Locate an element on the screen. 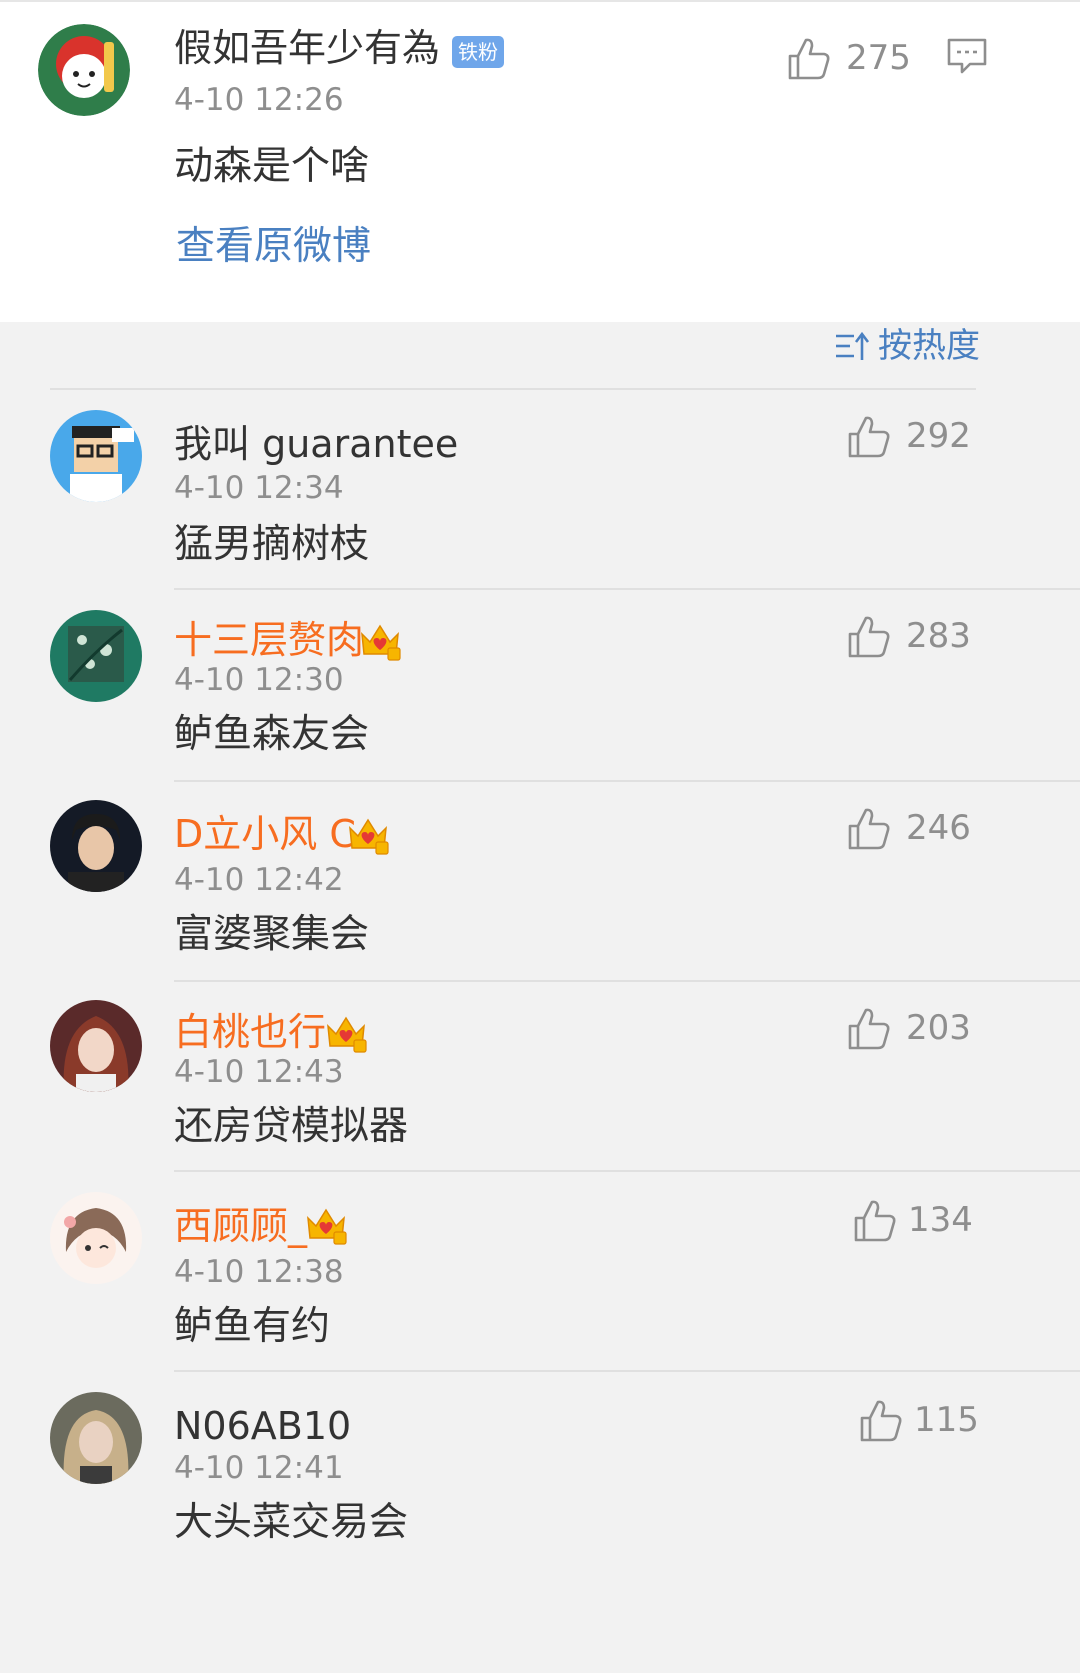 Image resolution: width=1080 pixels, height=1673 pixels. comment-author: 白桃也行 is located at coordinates (250, 1032).